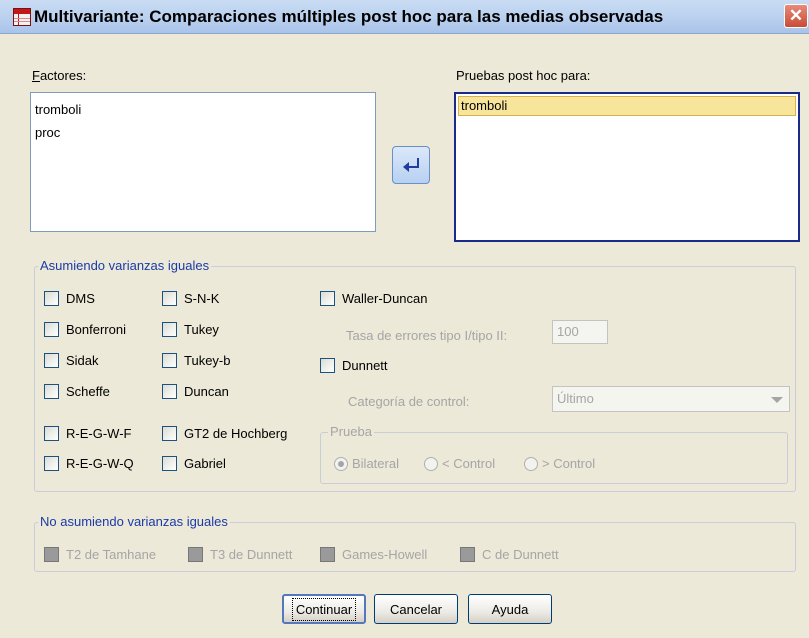 This screenshot has width=809, height=638. Describe the element at coordinates (409, 401) in the screenshot. I see `categoria-label: Categoría de control:` at that location.